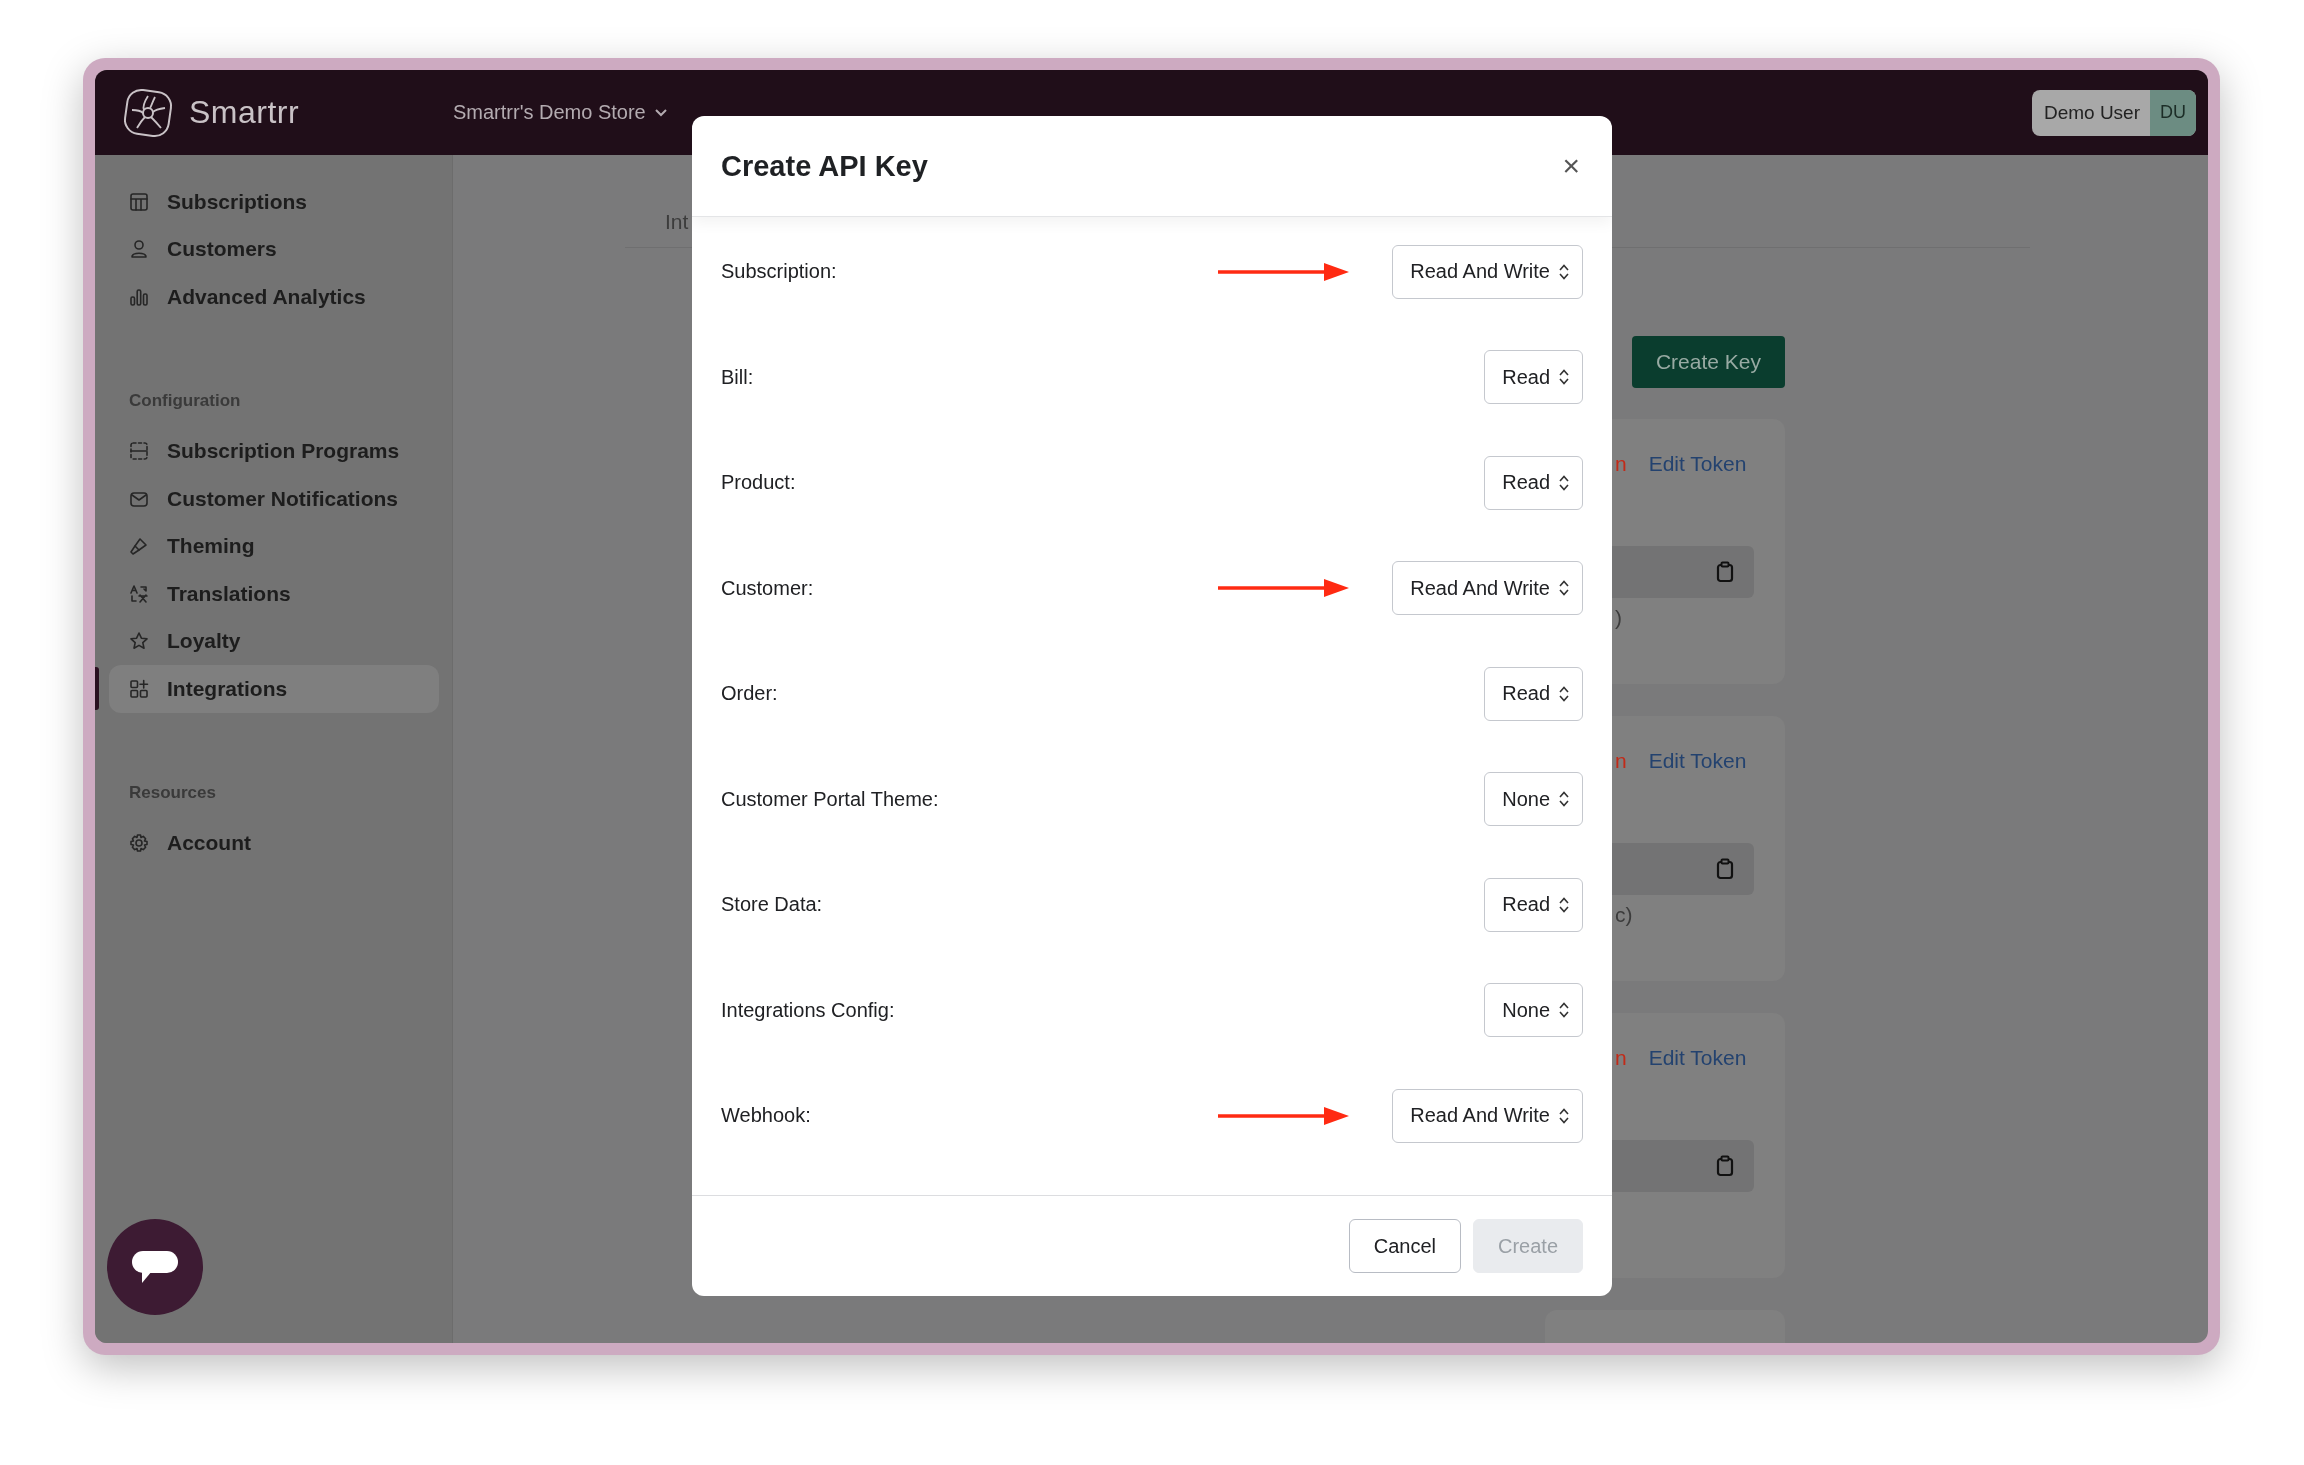 Image resolution: width=2304 pixels, height=1465 pixels. What do you see at coordinates (274, 249) in the screenshot?
I see `sidebar-item: Customers` at bounding box center [274, 249].